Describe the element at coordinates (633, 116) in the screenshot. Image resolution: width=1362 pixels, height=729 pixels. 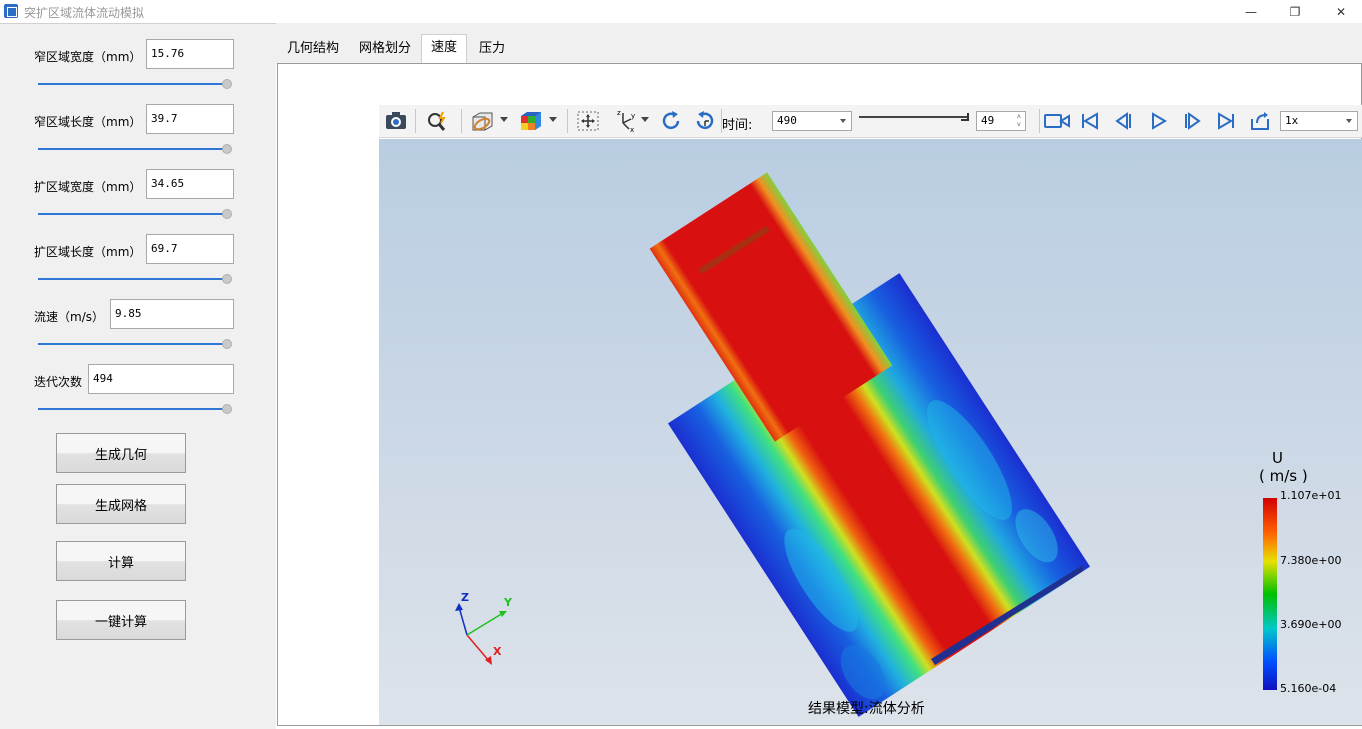
I see `svg-text: y` at that location.